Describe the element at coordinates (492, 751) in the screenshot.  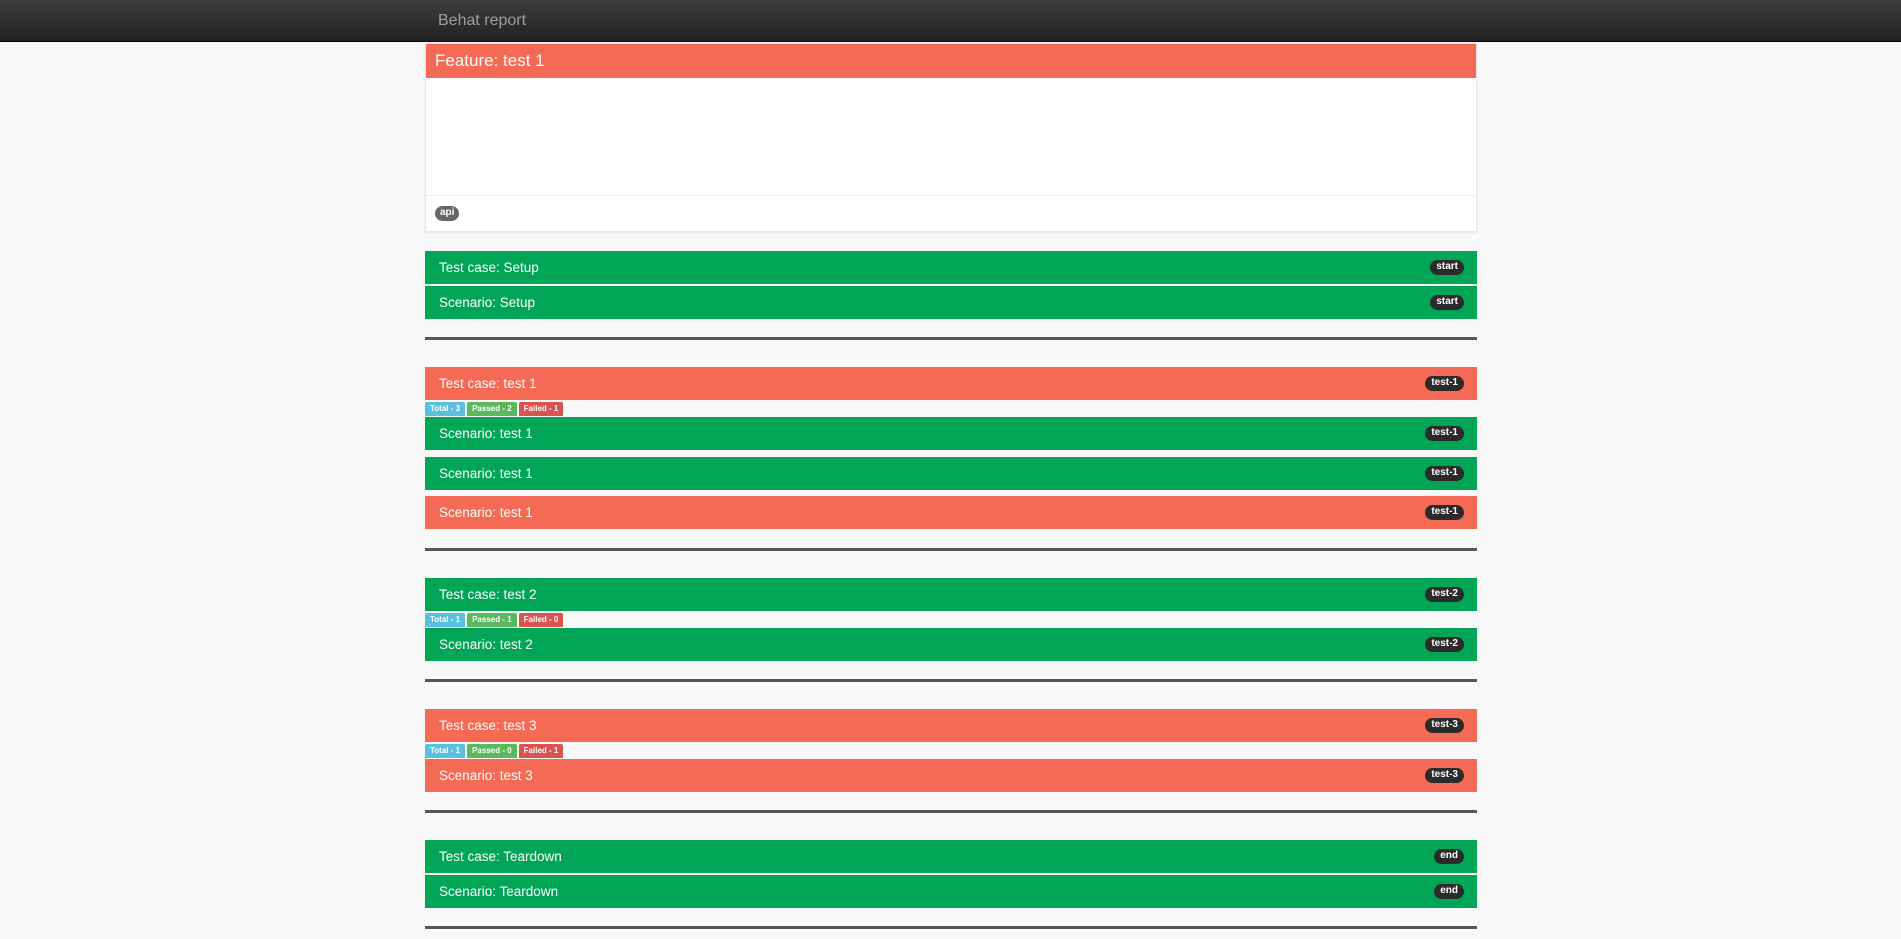
I see `passed-count-label: Passed - 0` at that location.